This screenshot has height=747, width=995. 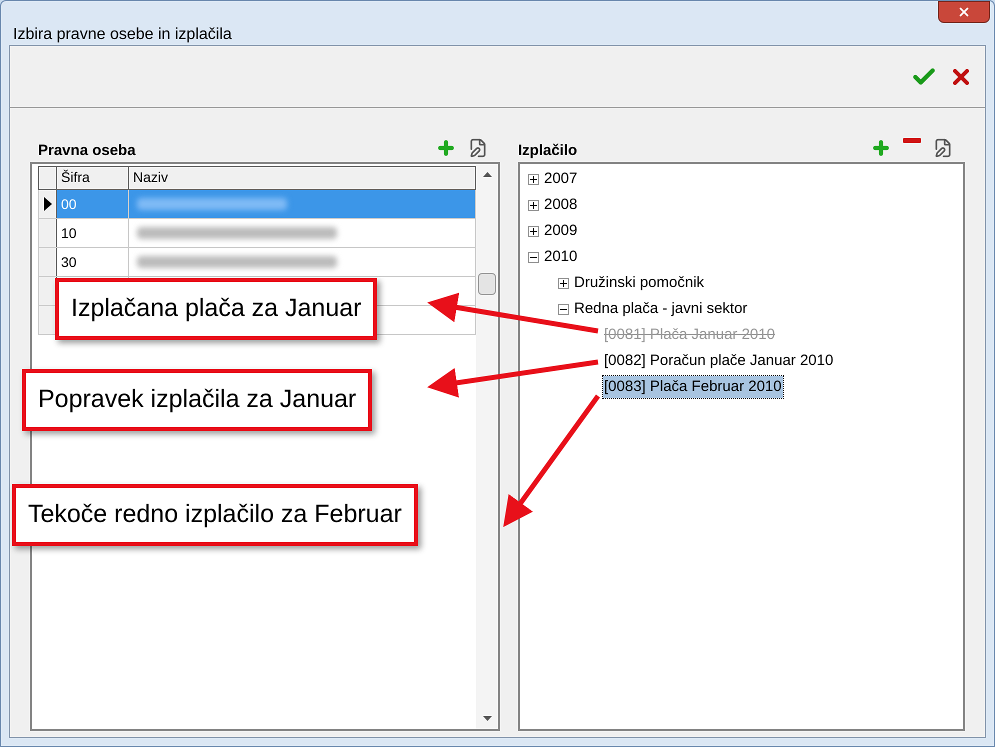 What do you see at coordinates (548, 150) in the screenshot?
I see `panel-title: Izplačilo` at bounding box center [548, 150].